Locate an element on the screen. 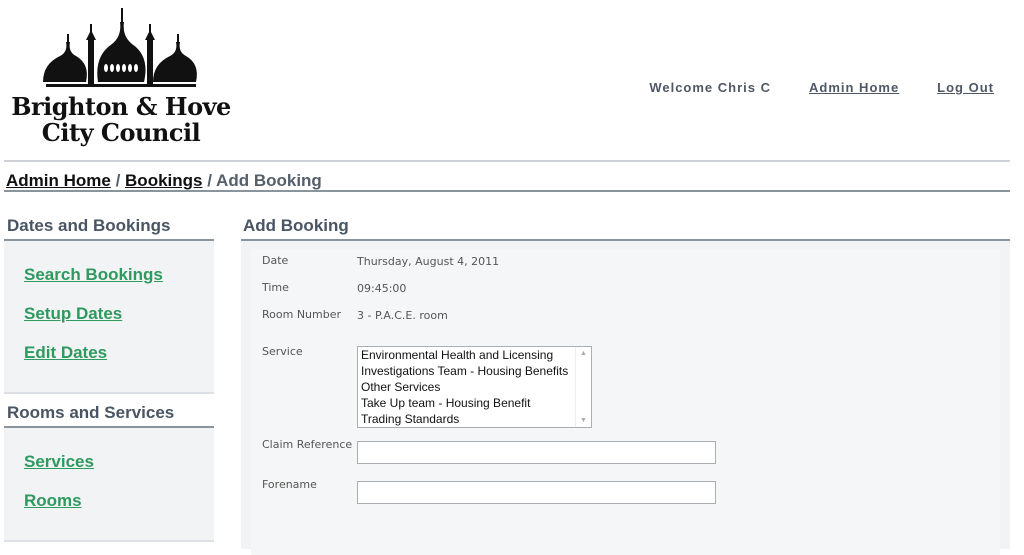 Image resolution: width=1024 pixels, height=555 pixels. pavilion-domes-icon is located at coordinates (120, 47).